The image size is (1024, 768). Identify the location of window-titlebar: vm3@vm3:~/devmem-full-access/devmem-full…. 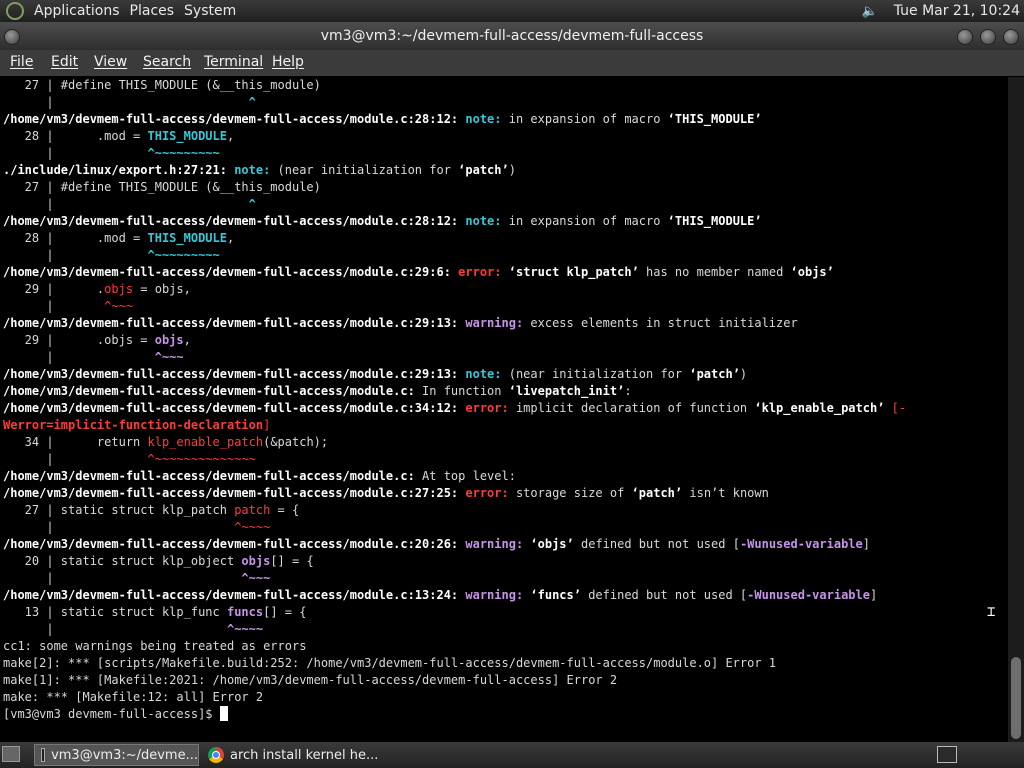
(512, 36).